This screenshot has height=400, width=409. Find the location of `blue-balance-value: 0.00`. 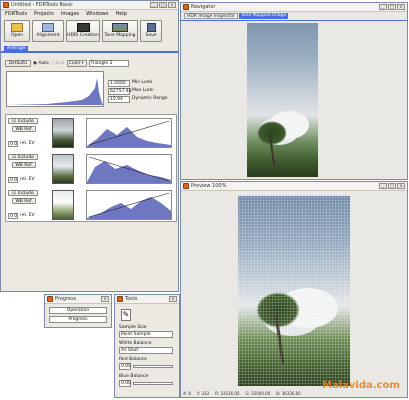

blue-balance-value: 0.00 is located at coordinates (125, 383).